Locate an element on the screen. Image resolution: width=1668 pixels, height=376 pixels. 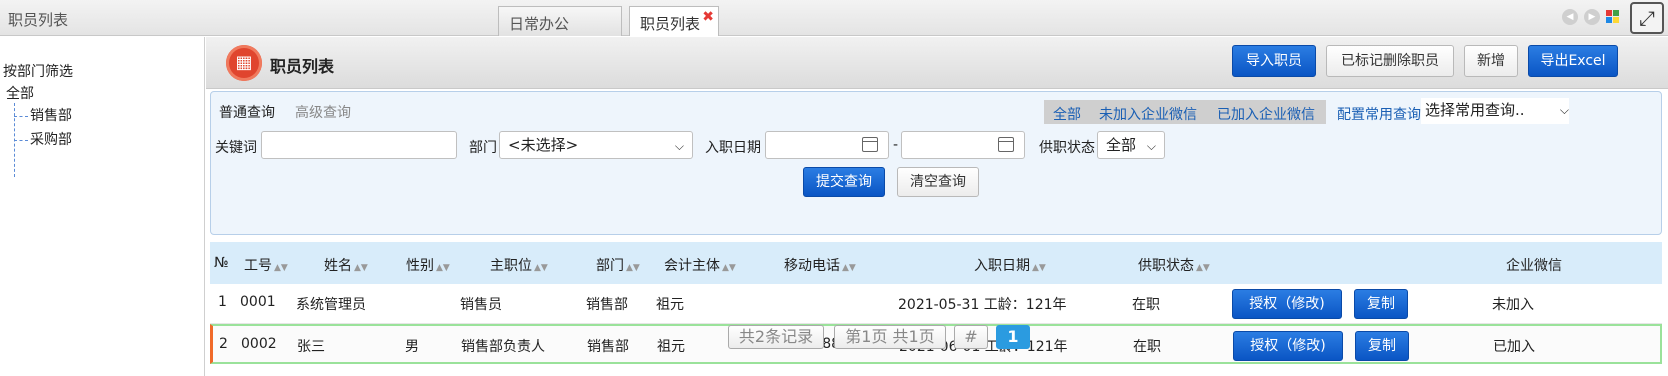
col-label: 供职状态 is located at coordinates (1166, 266).